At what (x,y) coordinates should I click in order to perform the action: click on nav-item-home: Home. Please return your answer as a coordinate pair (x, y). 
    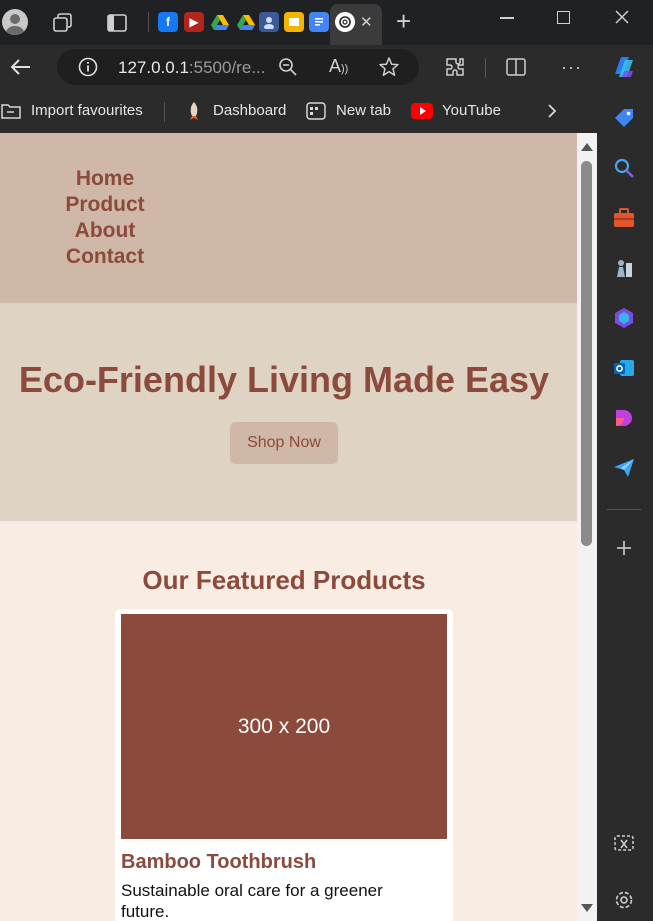
    Looking at the image, I should click on (105, 179).